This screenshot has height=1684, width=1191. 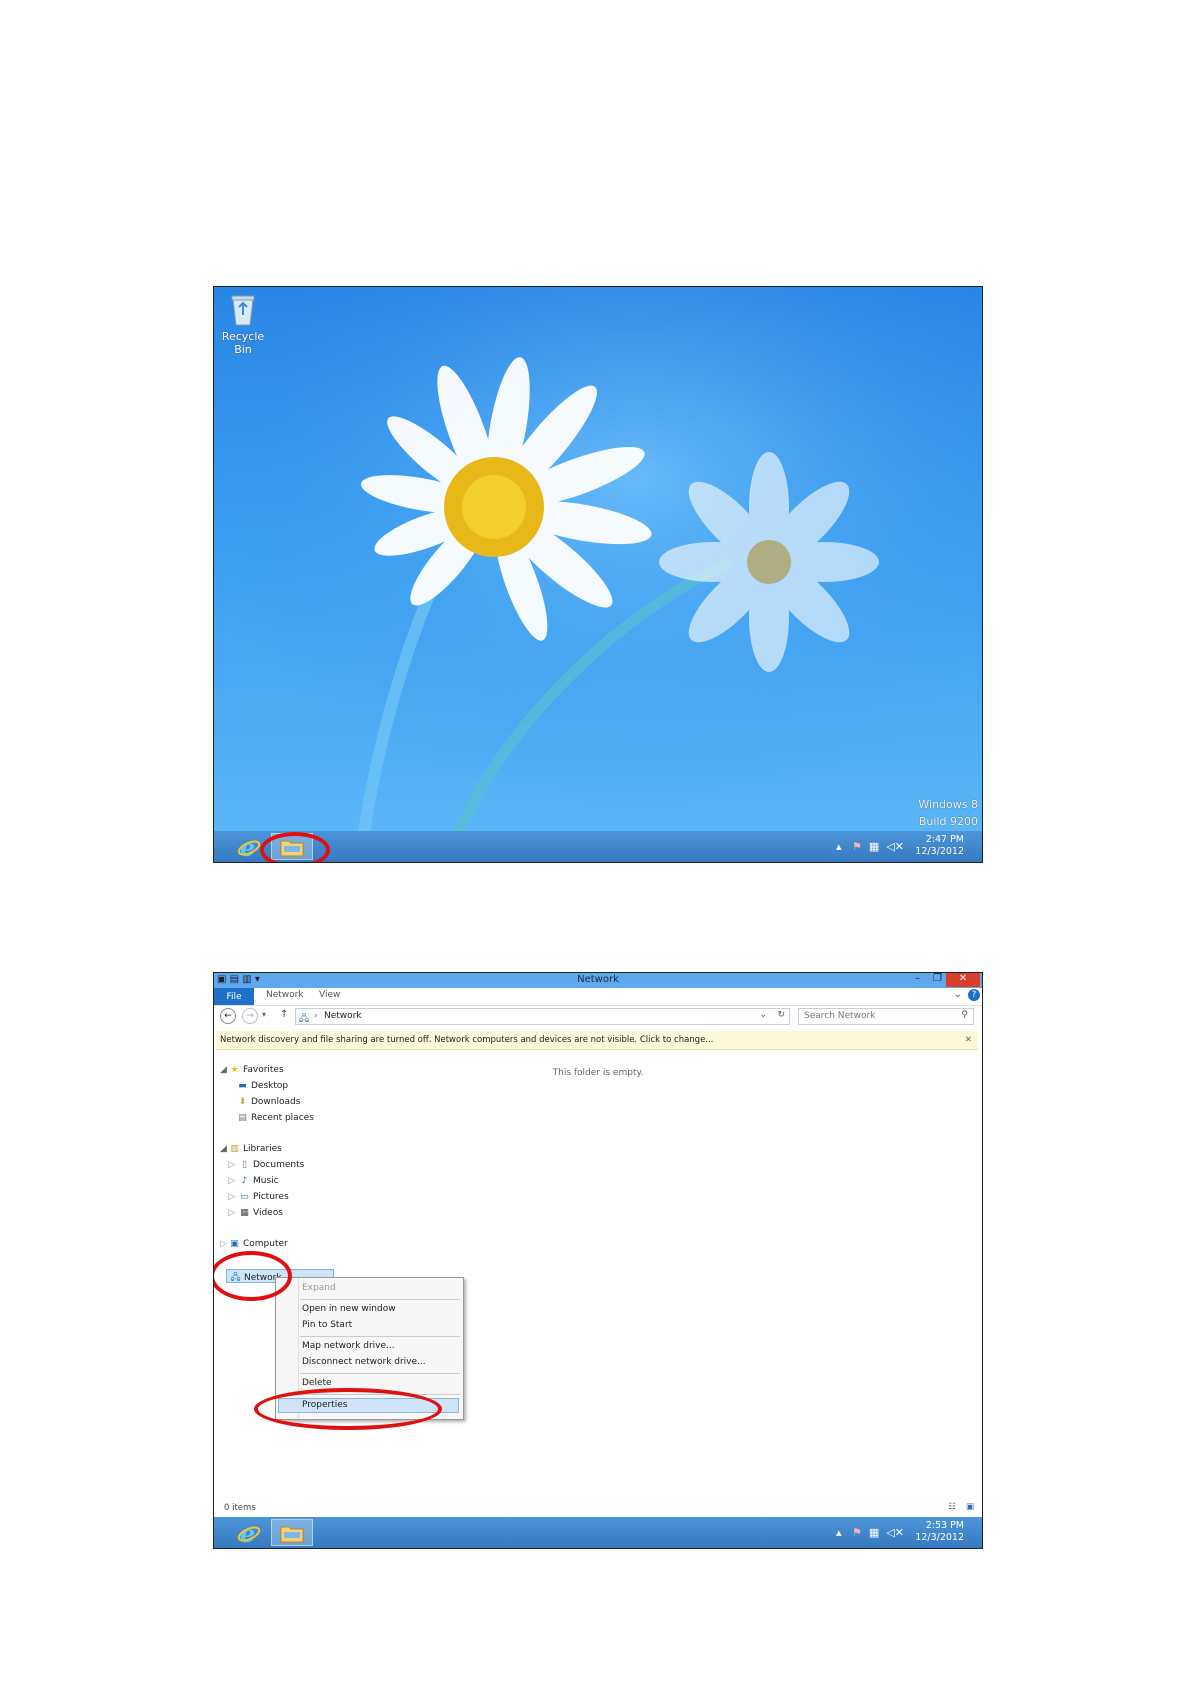 What do you see at coordinates (598, 997) in the screenshot?
I see `ribbon: File Network View ⌄ ?` at bounding box center [598, 997].